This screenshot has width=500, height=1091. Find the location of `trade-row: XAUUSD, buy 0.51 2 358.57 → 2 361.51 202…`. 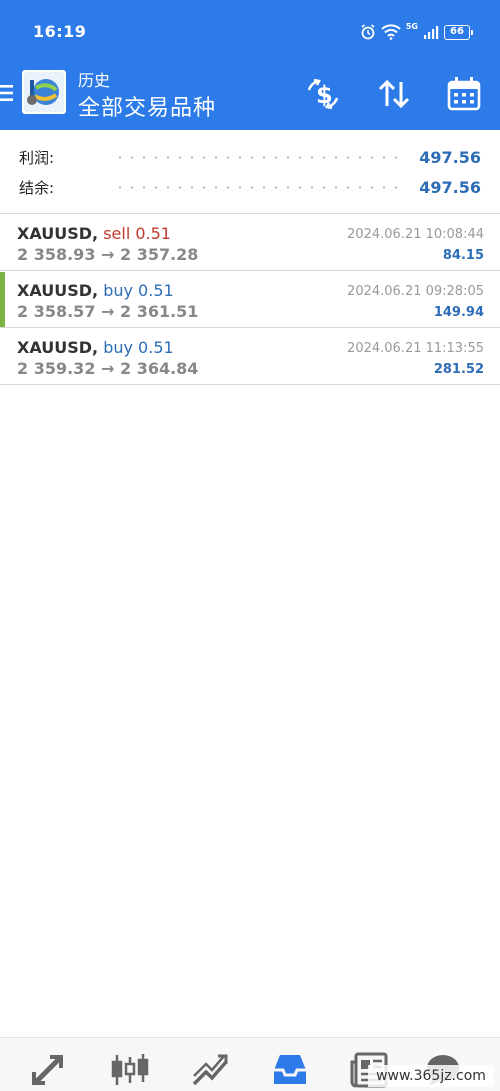

trade-row: XAUUSD, buy 0.51 2 358.57 → 2 361.51 202… is located at coordinates (250, 300).